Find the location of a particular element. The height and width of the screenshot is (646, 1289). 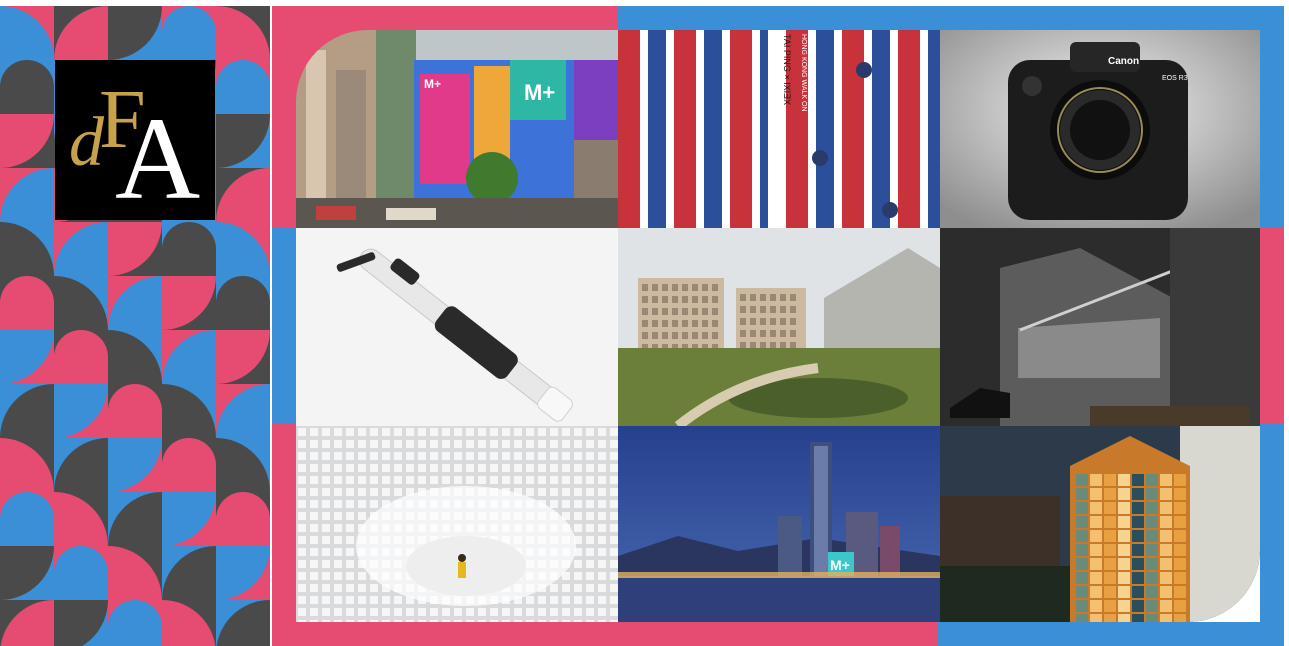

blue-frame-left is located at coordinates (284, 326).